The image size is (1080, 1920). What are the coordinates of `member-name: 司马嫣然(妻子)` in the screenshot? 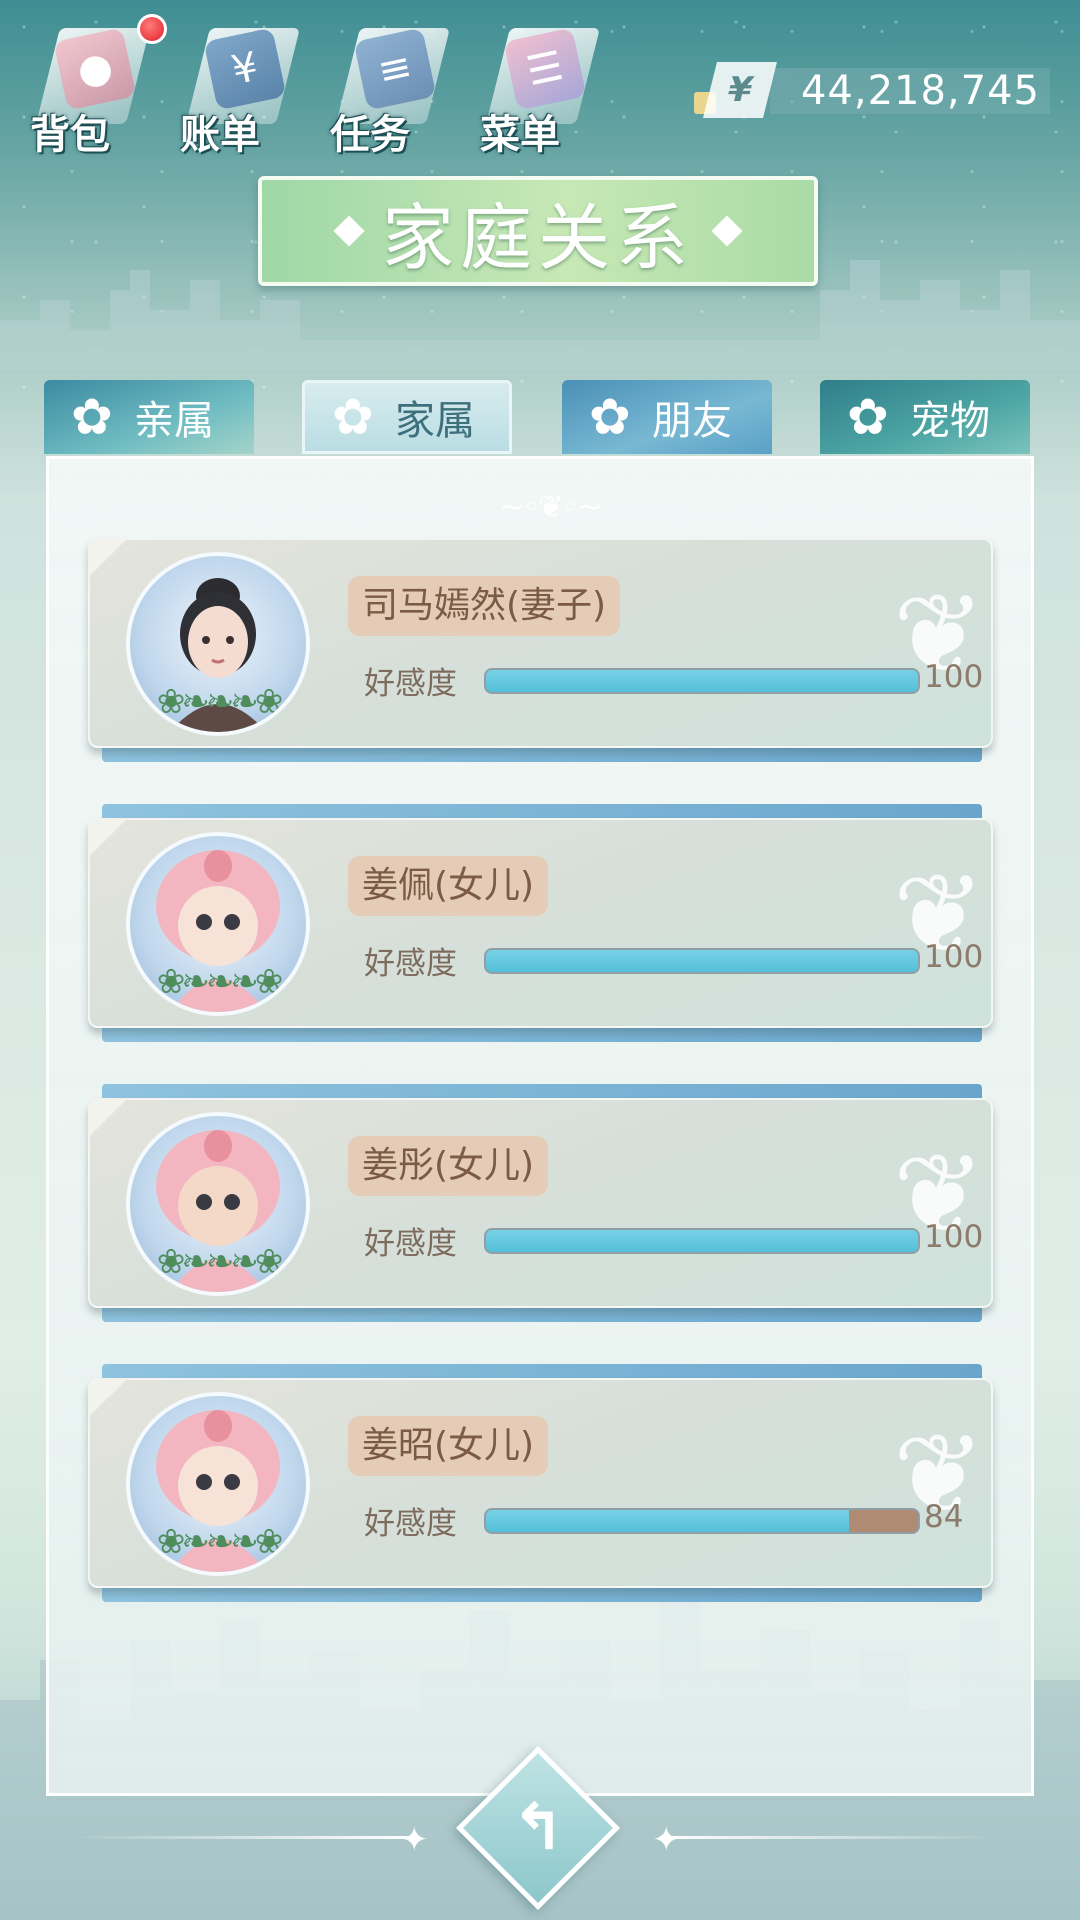 It's located at (484, 605).